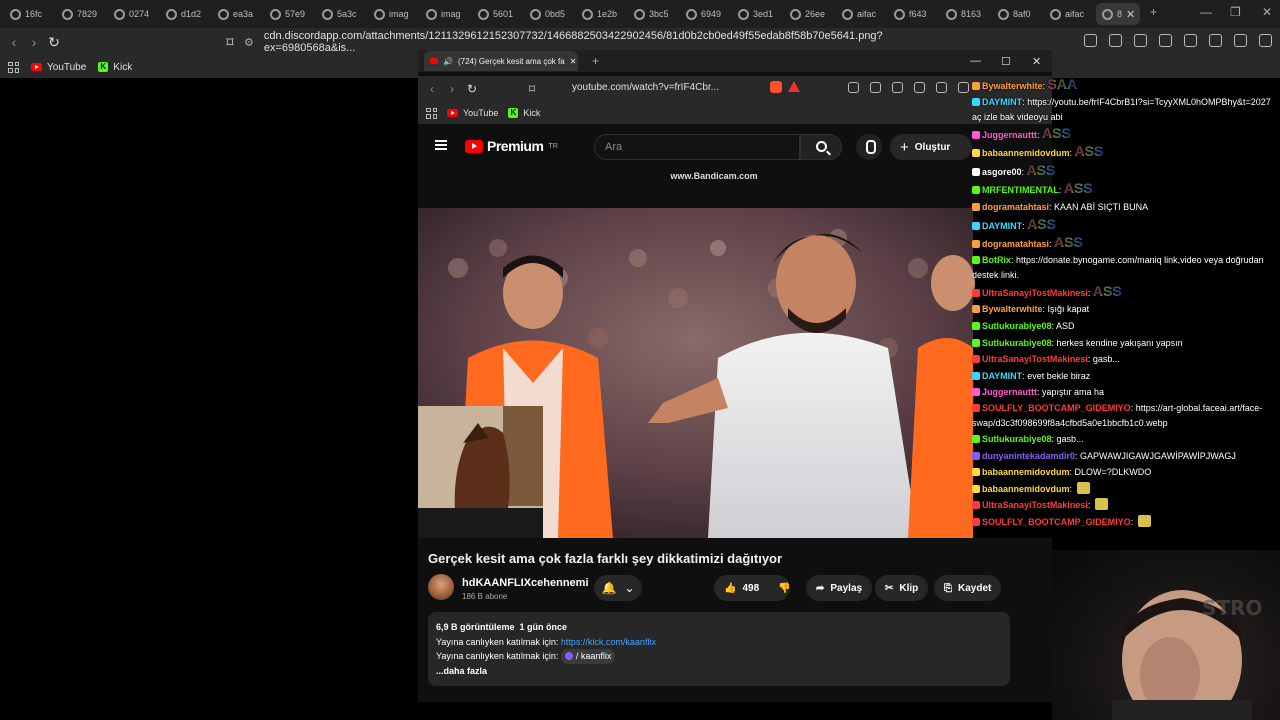 The width and height of the screenshot is (1280, 720). Describe the element at coordinates (608, 642) in the screenshot. I see `kick-link: https://kick.com/kaanflix` at that location.